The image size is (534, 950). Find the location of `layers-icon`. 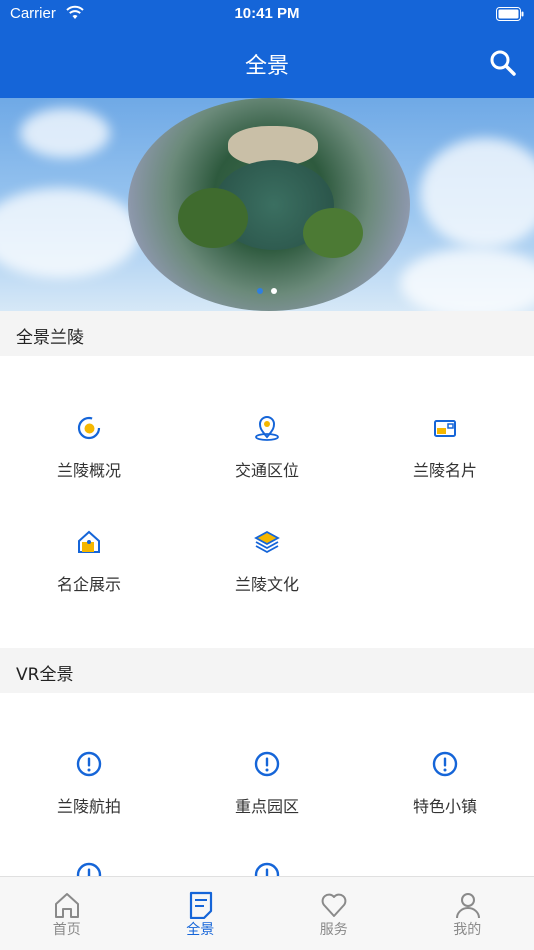

layers-icon is located at coordinates (267, 542).